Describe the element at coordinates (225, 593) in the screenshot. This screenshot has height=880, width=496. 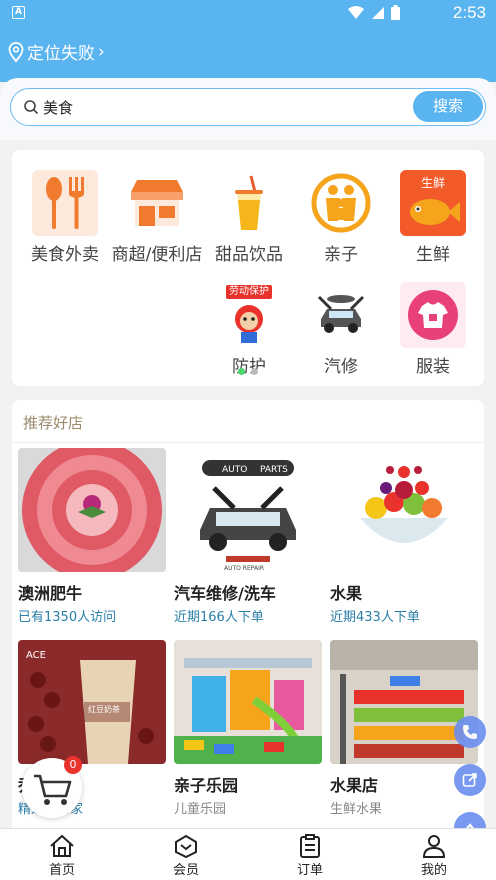
I see `shop-name: 汽车维修/洗车` at that location.